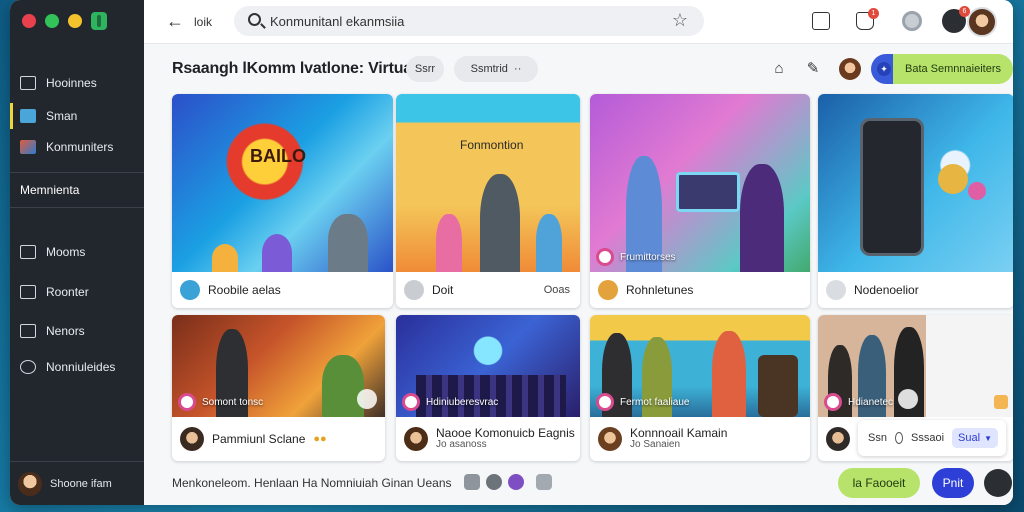 This screenshot has height=512, width=1024. I want to click on sidebar-item-home: Hooinnes, so click(77, 83).